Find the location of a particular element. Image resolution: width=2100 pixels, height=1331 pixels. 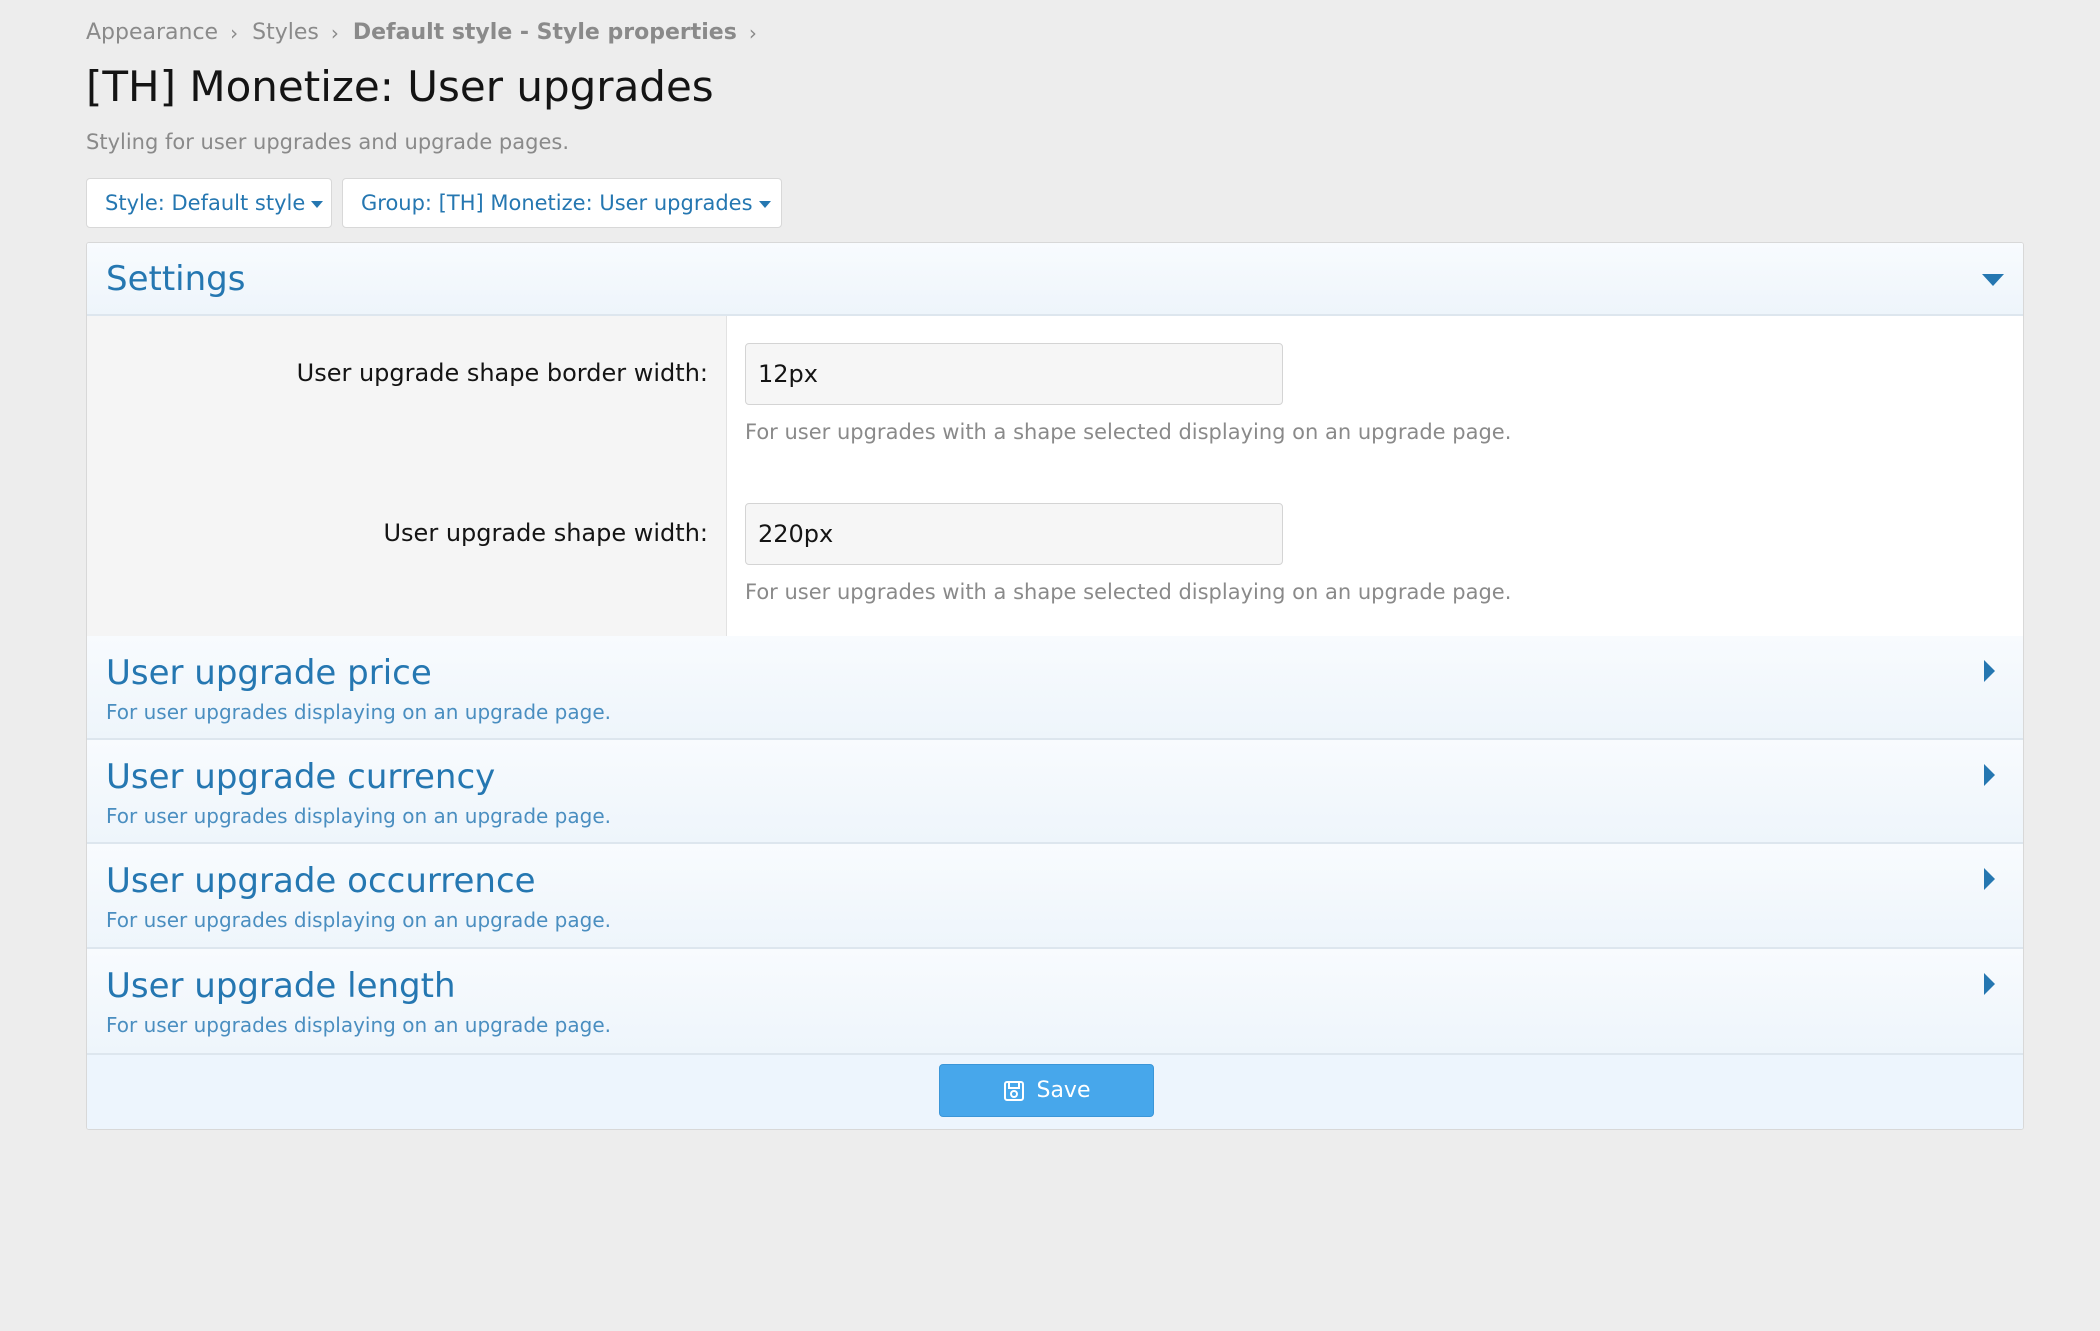

shape-width-label: User upgrade shape width: is located at coordinates (545, 533).